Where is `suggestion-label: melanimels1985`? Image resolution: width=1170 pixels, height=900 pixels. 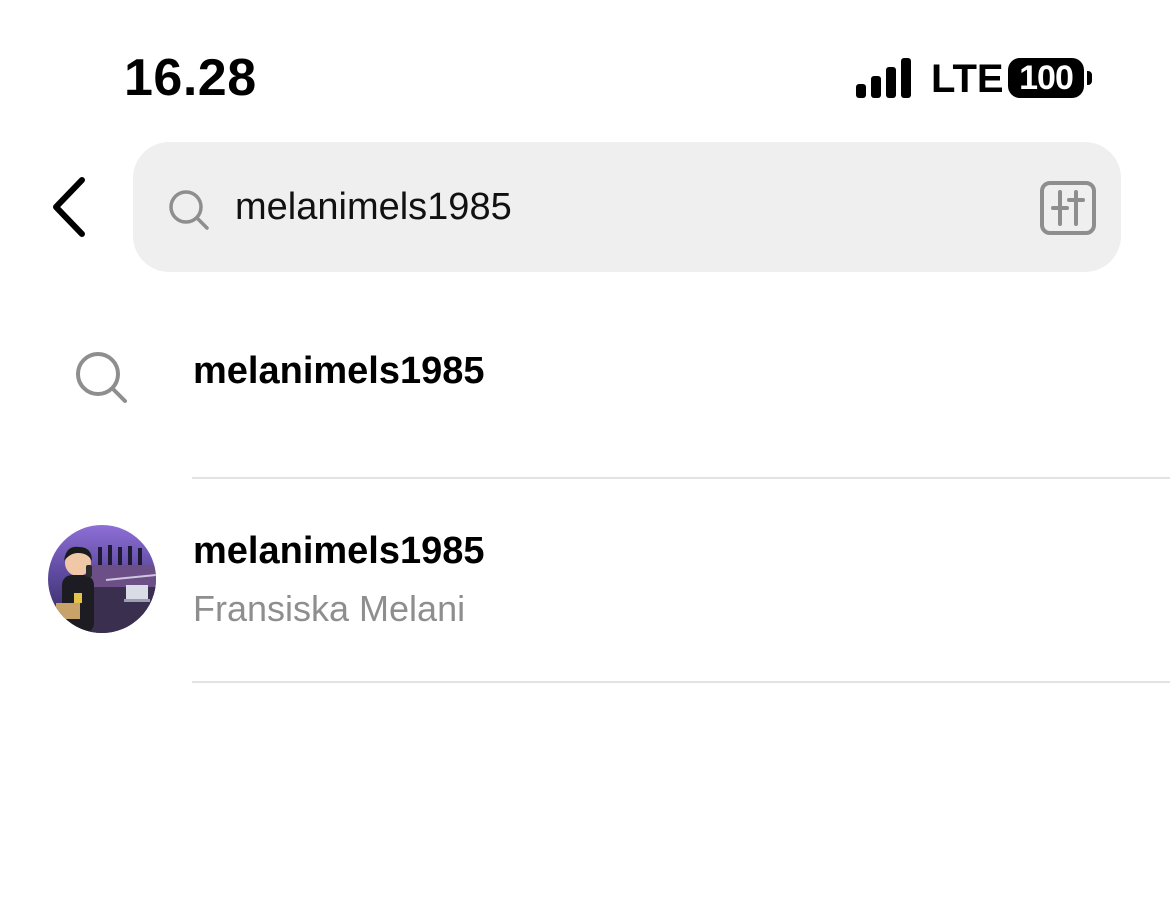
suggestion-label: melanimels1985 is located at coordinates (339, 371).